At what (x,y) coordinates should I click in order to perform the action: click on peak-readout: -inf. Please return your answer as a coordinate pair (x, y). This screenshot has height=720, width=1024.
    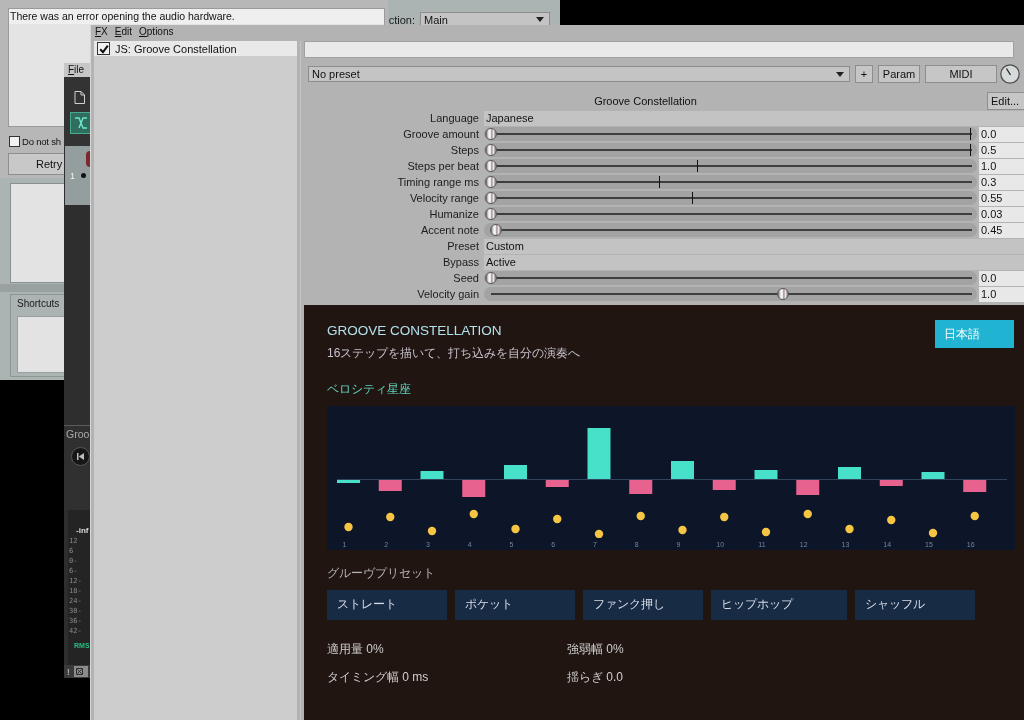
    Looking at the image, I should click on (82, 531).